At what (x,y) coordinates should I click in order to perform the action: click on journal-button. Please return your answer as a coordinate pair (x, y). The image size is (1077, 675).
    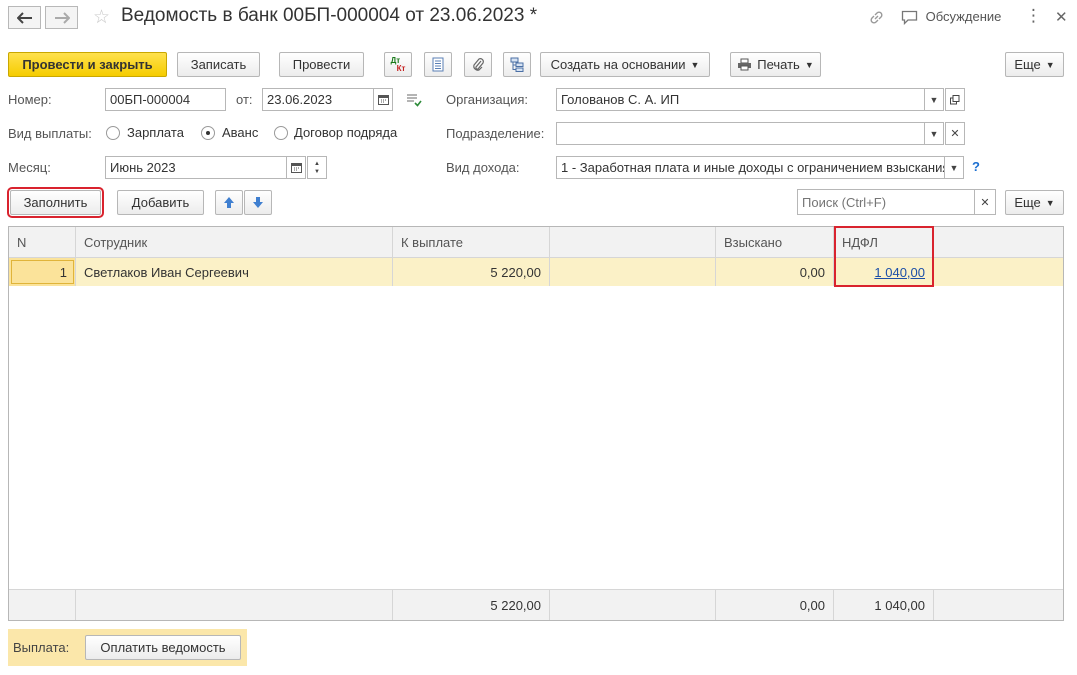
    Looking at the image, I should click on (438, 64).